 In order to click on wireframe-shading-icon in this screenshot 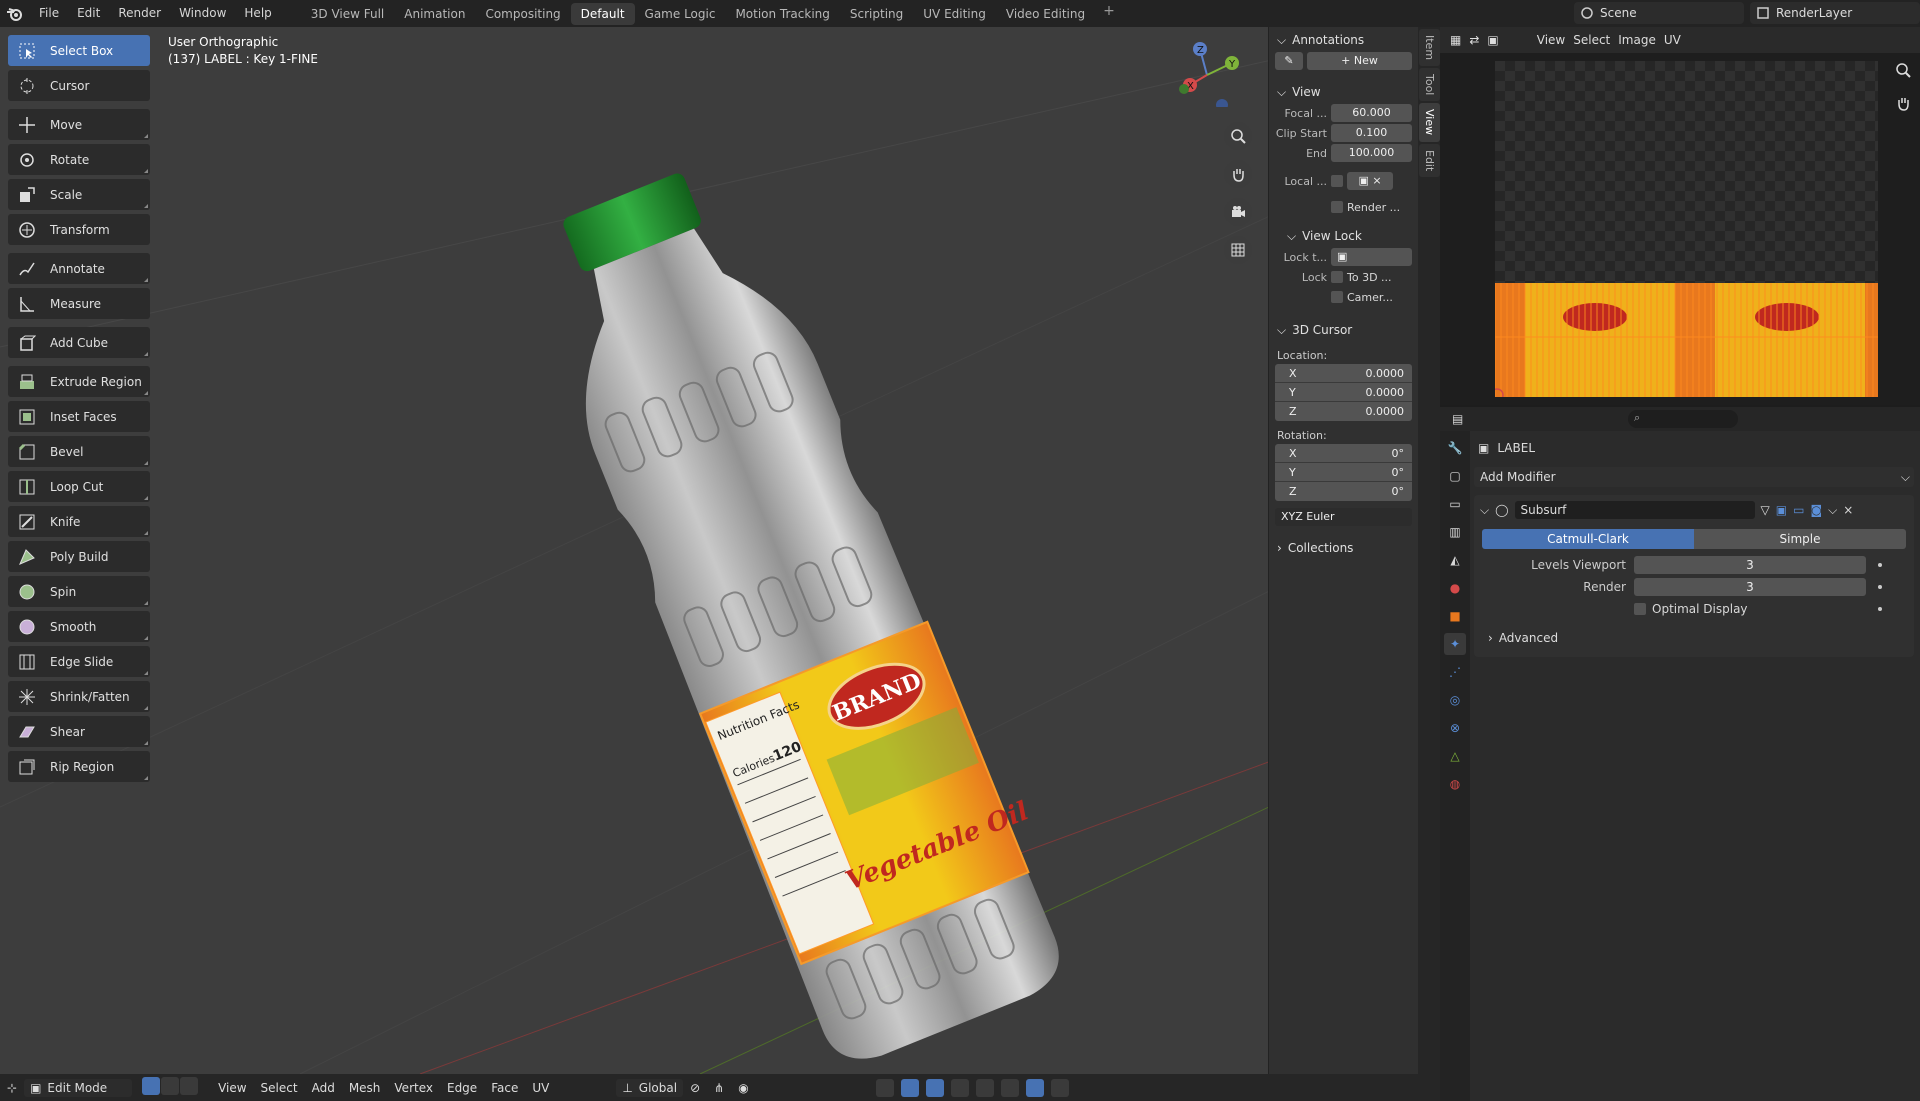, I will do `click(984, 1087)`.